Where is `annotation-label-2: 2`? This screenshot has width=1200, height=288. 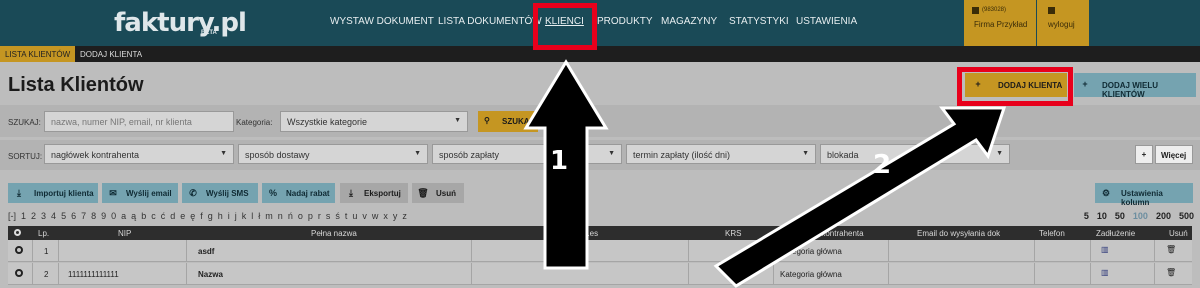
annotation-label-2: 2 is located at coordinates (882, 165).